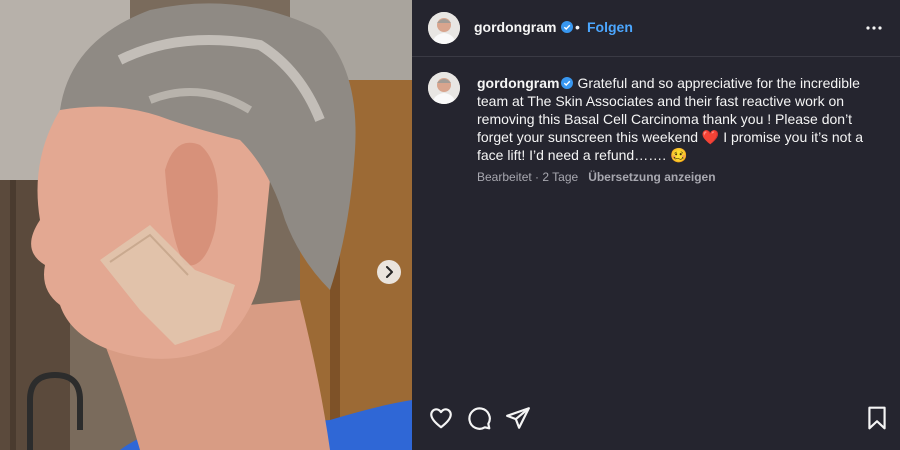 This screenshot has height=450, width=900. Describe the element at coordinates (528, 177) in the screenshot. I see `edited-timestamp: Bearbeitet · 2 Tage` at that location.